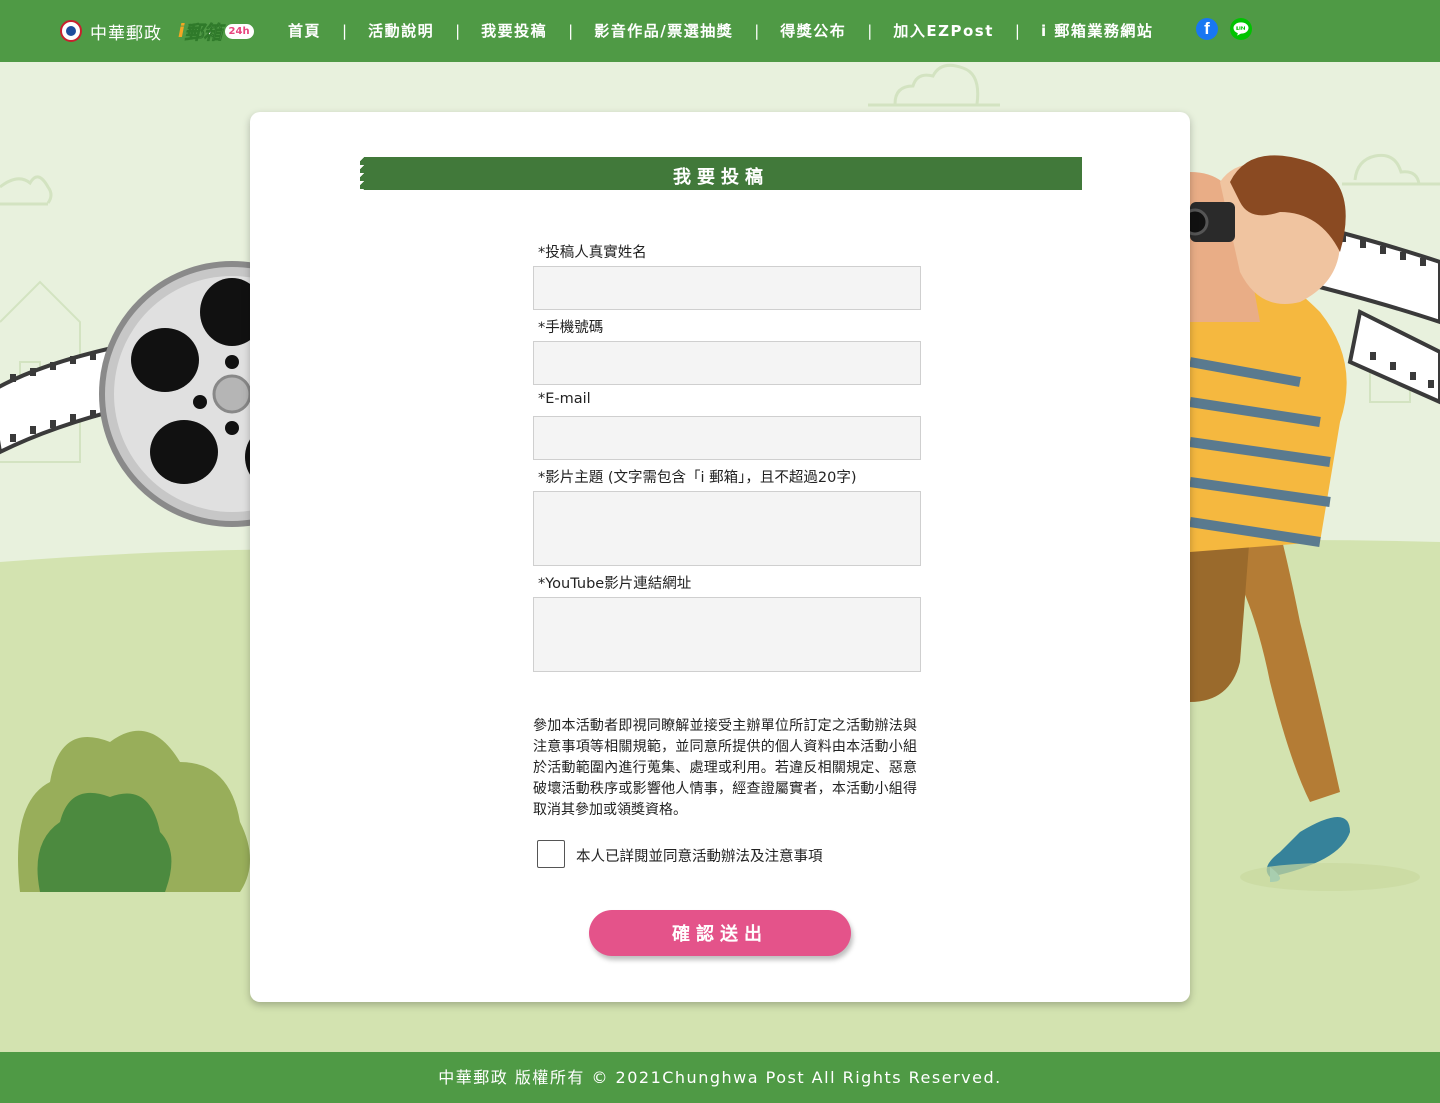 This screenshot has height=1103, width=1440. Describe the element at coordinates (727, 363) in the screenshot. I see `phone-input` at that location.